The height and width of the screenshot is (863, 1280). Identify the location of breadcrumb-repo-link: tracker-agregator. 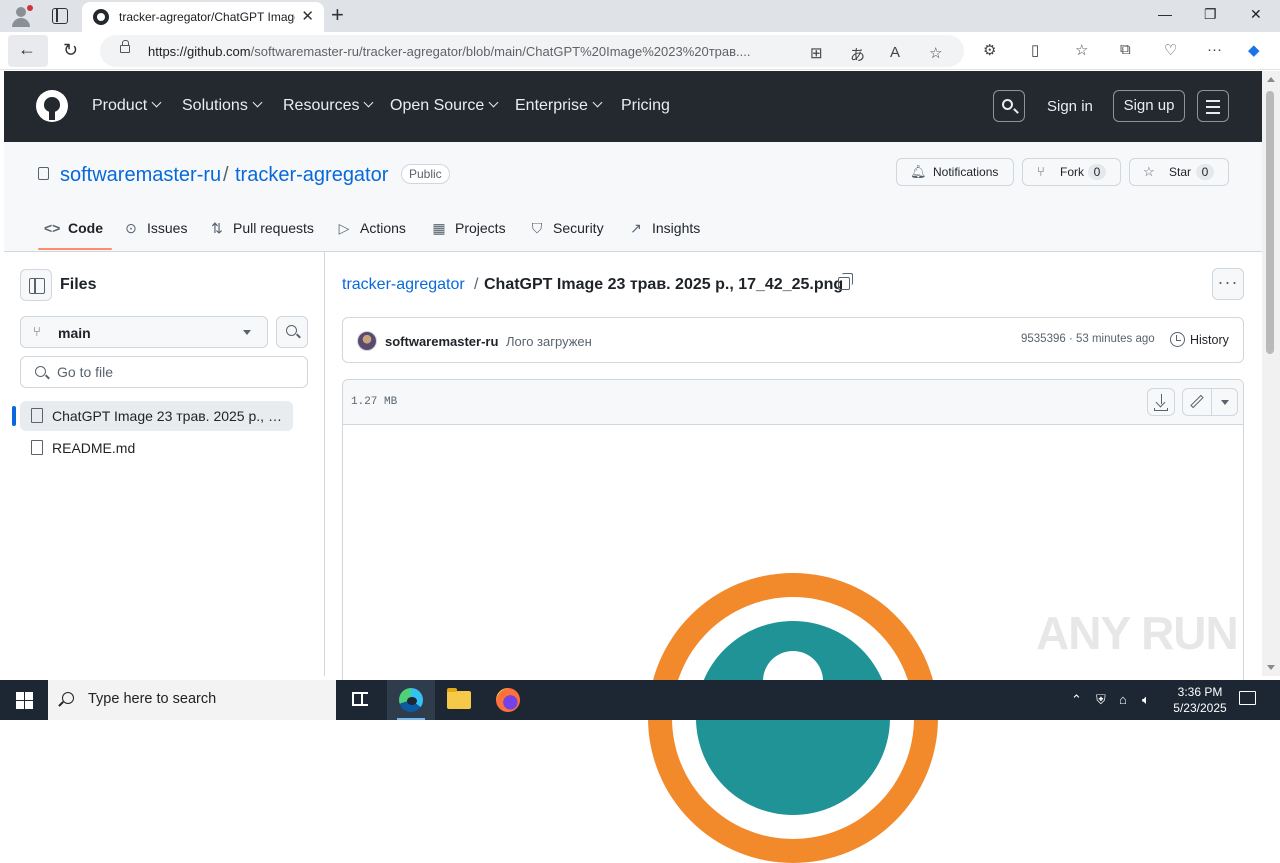
(403, 285).